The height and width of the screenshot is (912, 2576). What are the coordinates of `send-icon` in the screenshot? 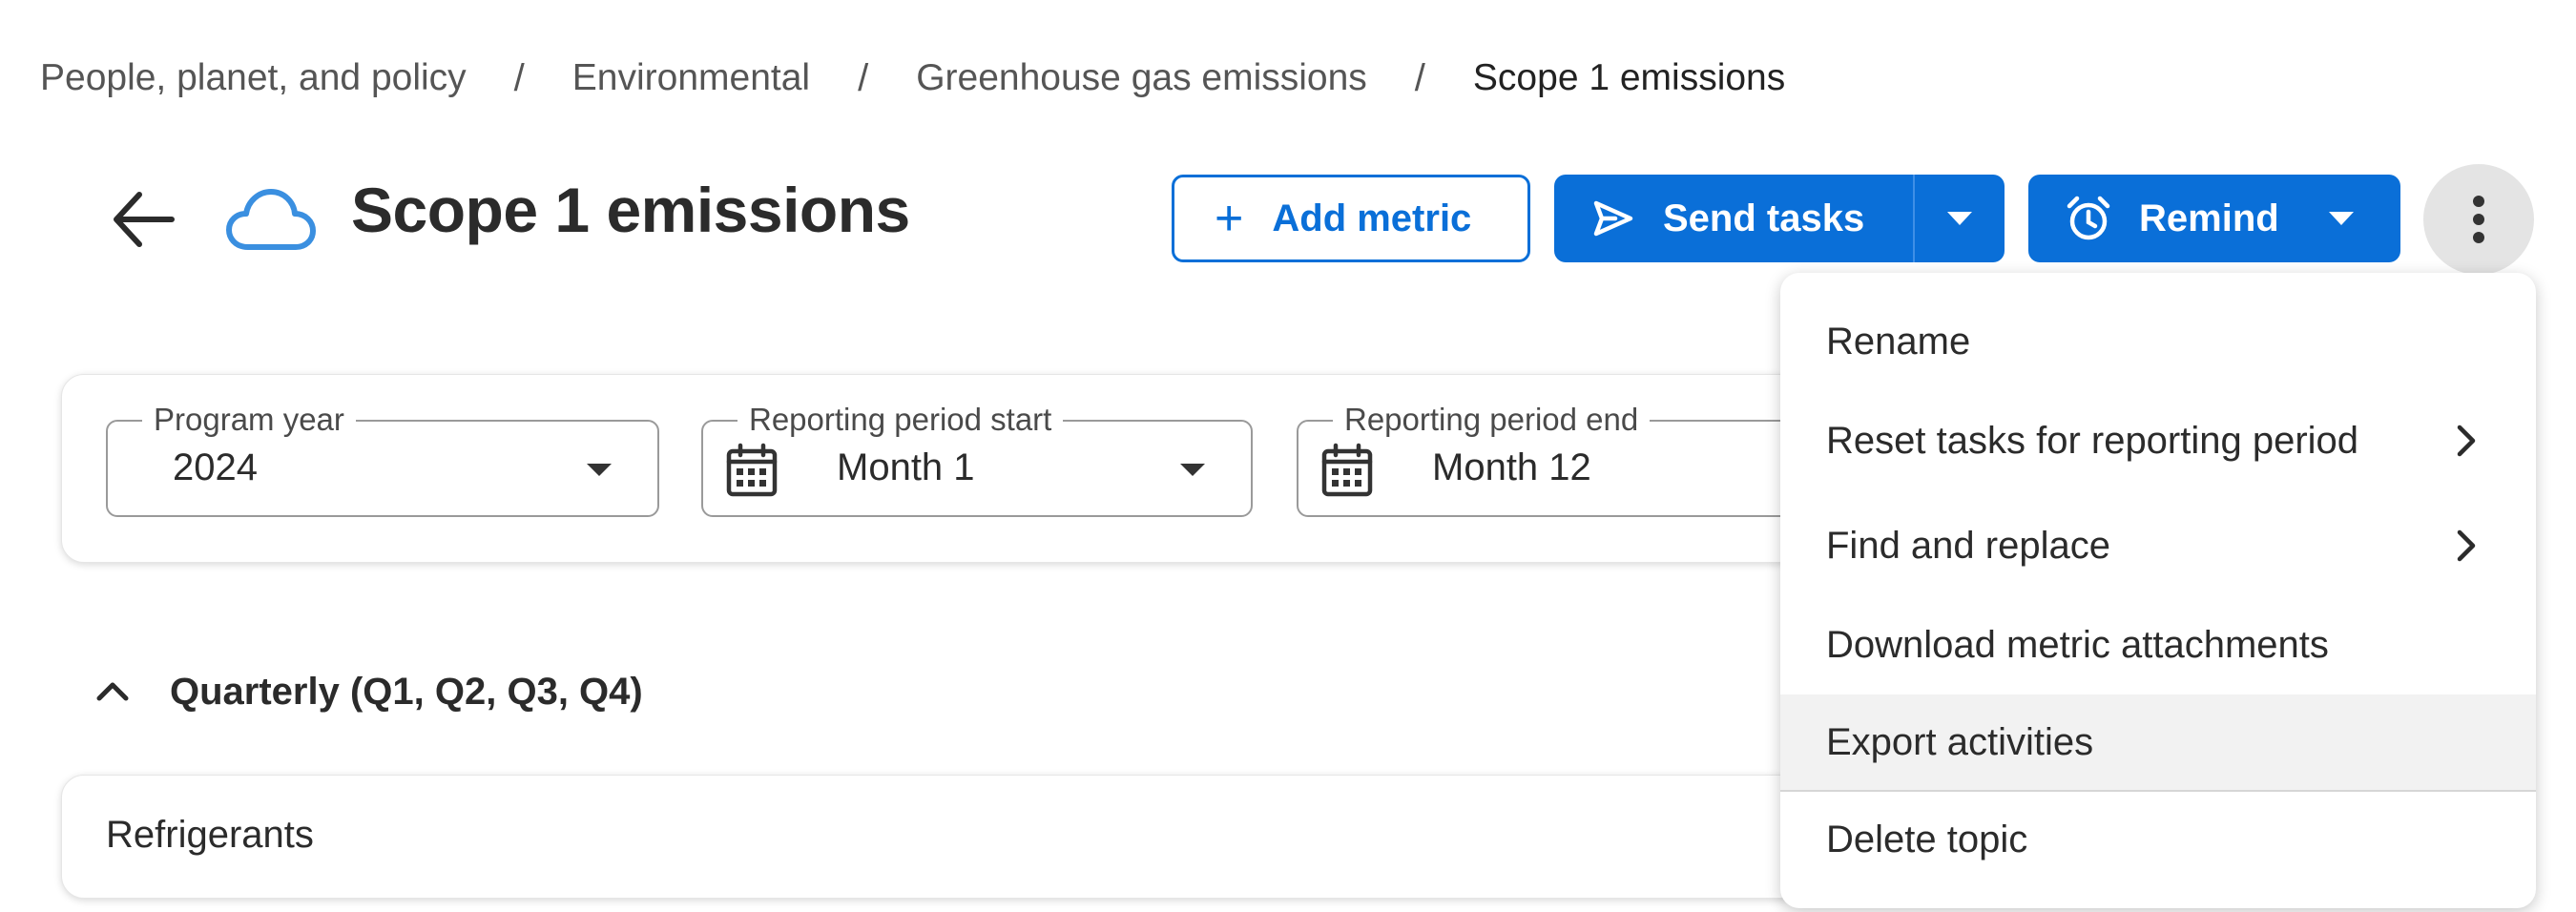 It's located at (1613, 219).